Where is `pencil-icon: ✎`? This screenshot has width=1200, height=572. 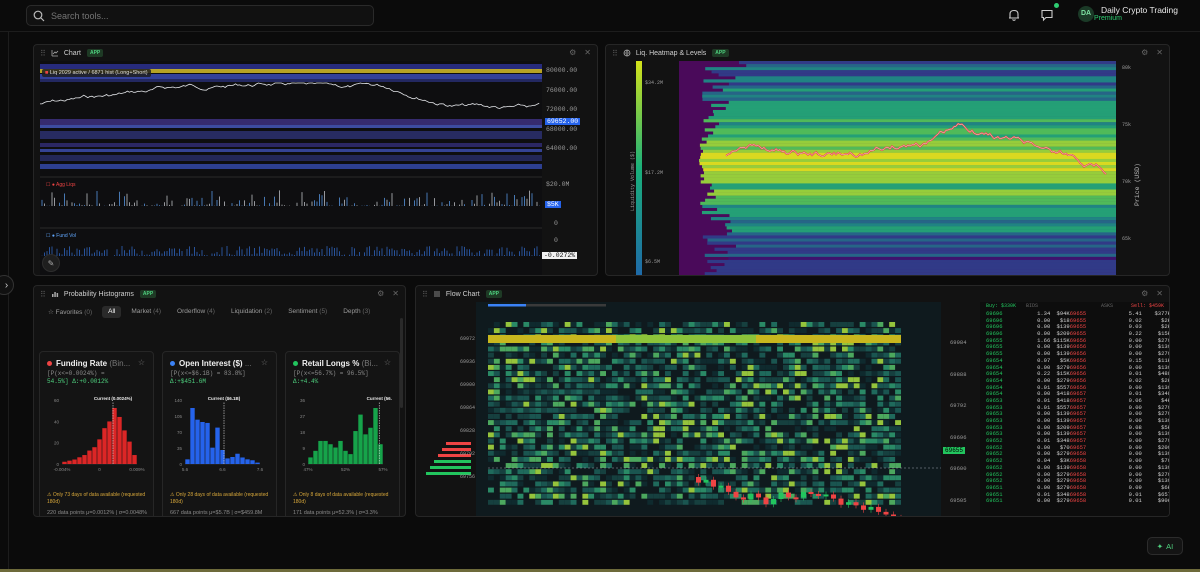
pencil-icon: ✎ is located at coordinates (51, 263).